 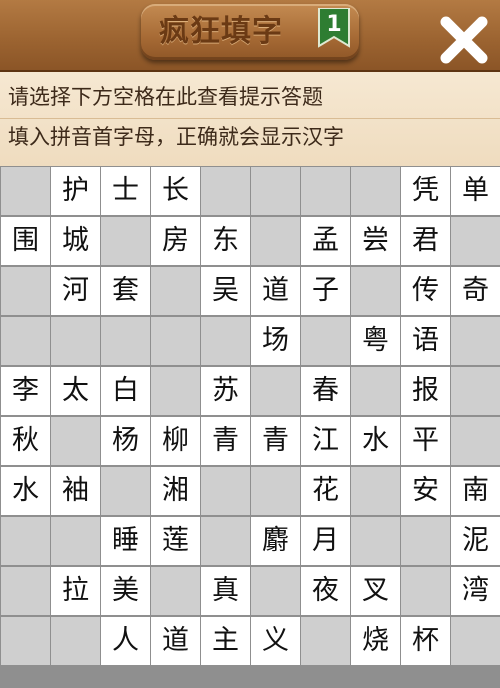 What do you see at coordinates (425, 441) in the screenshot?
I see `grid-cell-filled: 平` at bounding box center [425, 441].